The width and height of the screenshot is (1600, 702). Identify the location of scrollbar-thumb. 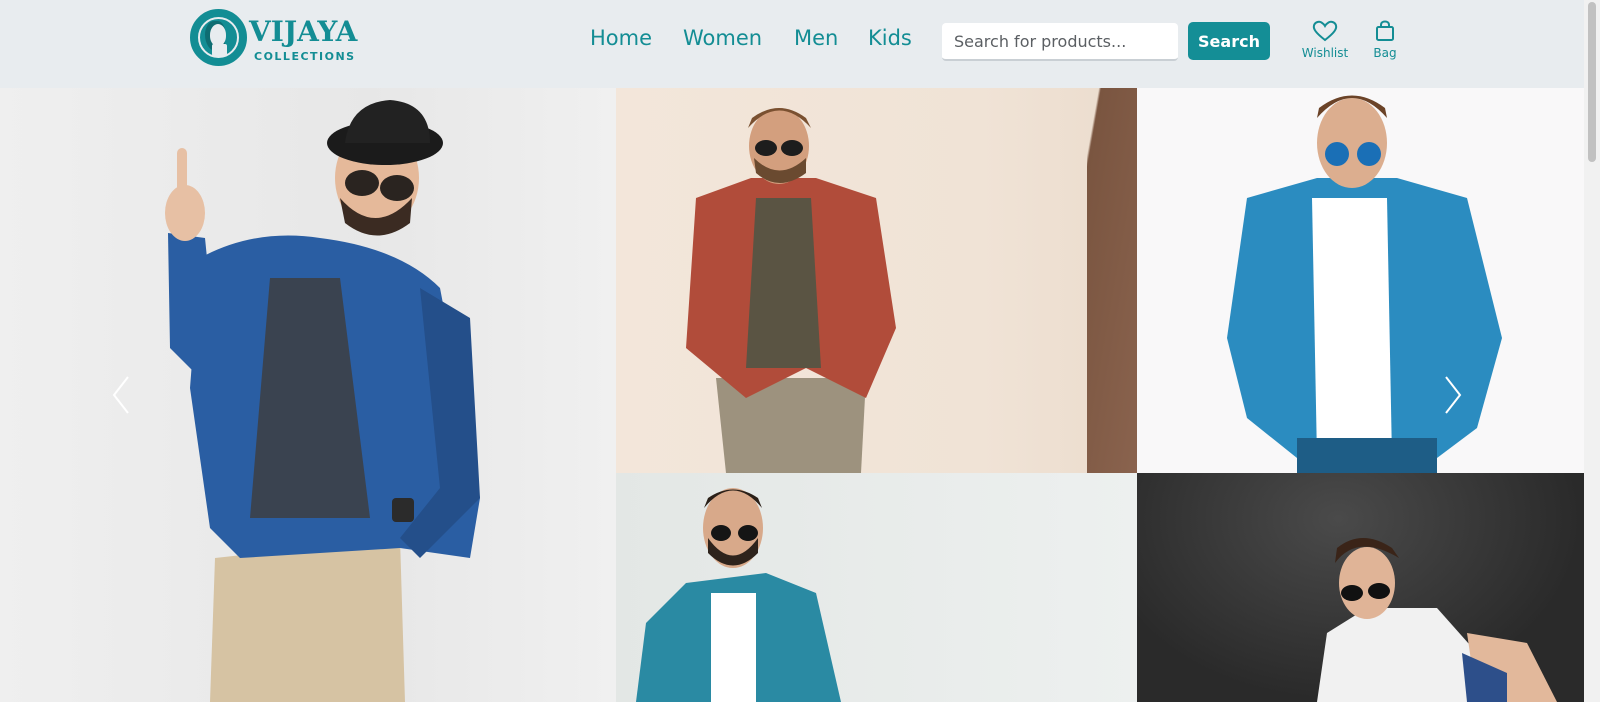
(1592, 82).